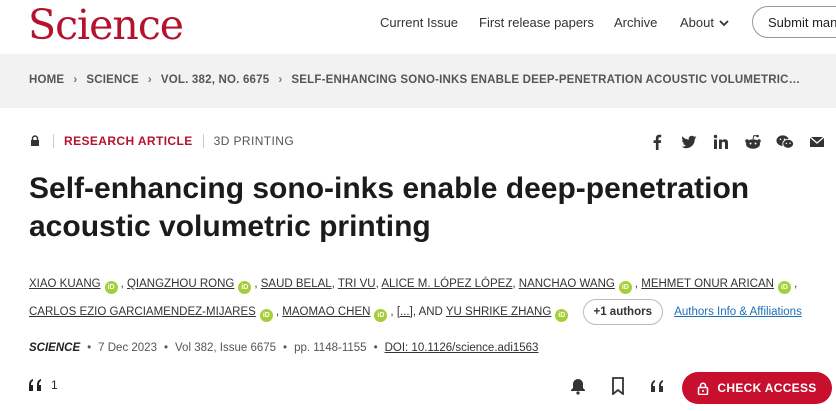  I want to click on article-type: RESEARCH ARTICLE, so click(128, 141).